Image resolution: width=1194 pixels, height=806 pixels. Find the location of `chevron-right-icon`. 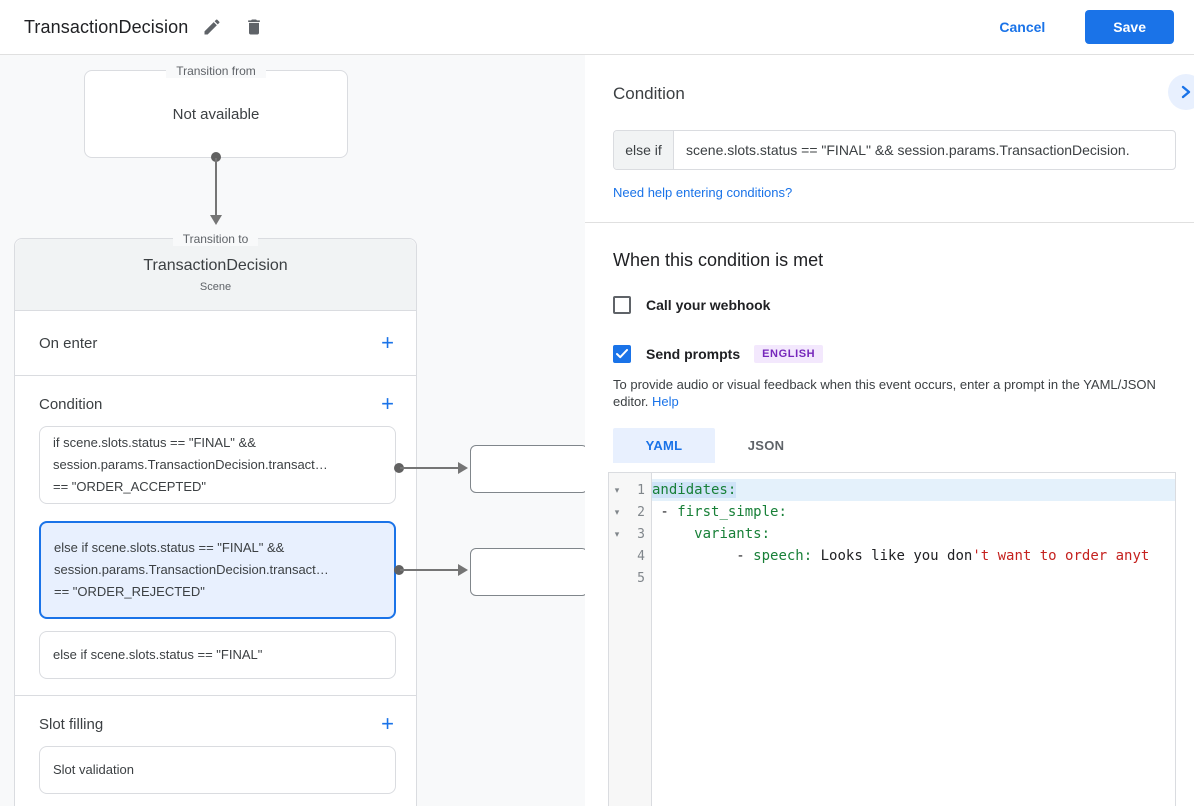

chevron-right-icon is located at coordinates (1186, 92).